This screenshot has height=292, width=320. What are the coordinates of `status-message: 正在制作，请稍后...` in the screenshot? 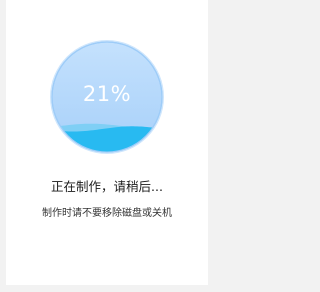 It's located at (107, 186).